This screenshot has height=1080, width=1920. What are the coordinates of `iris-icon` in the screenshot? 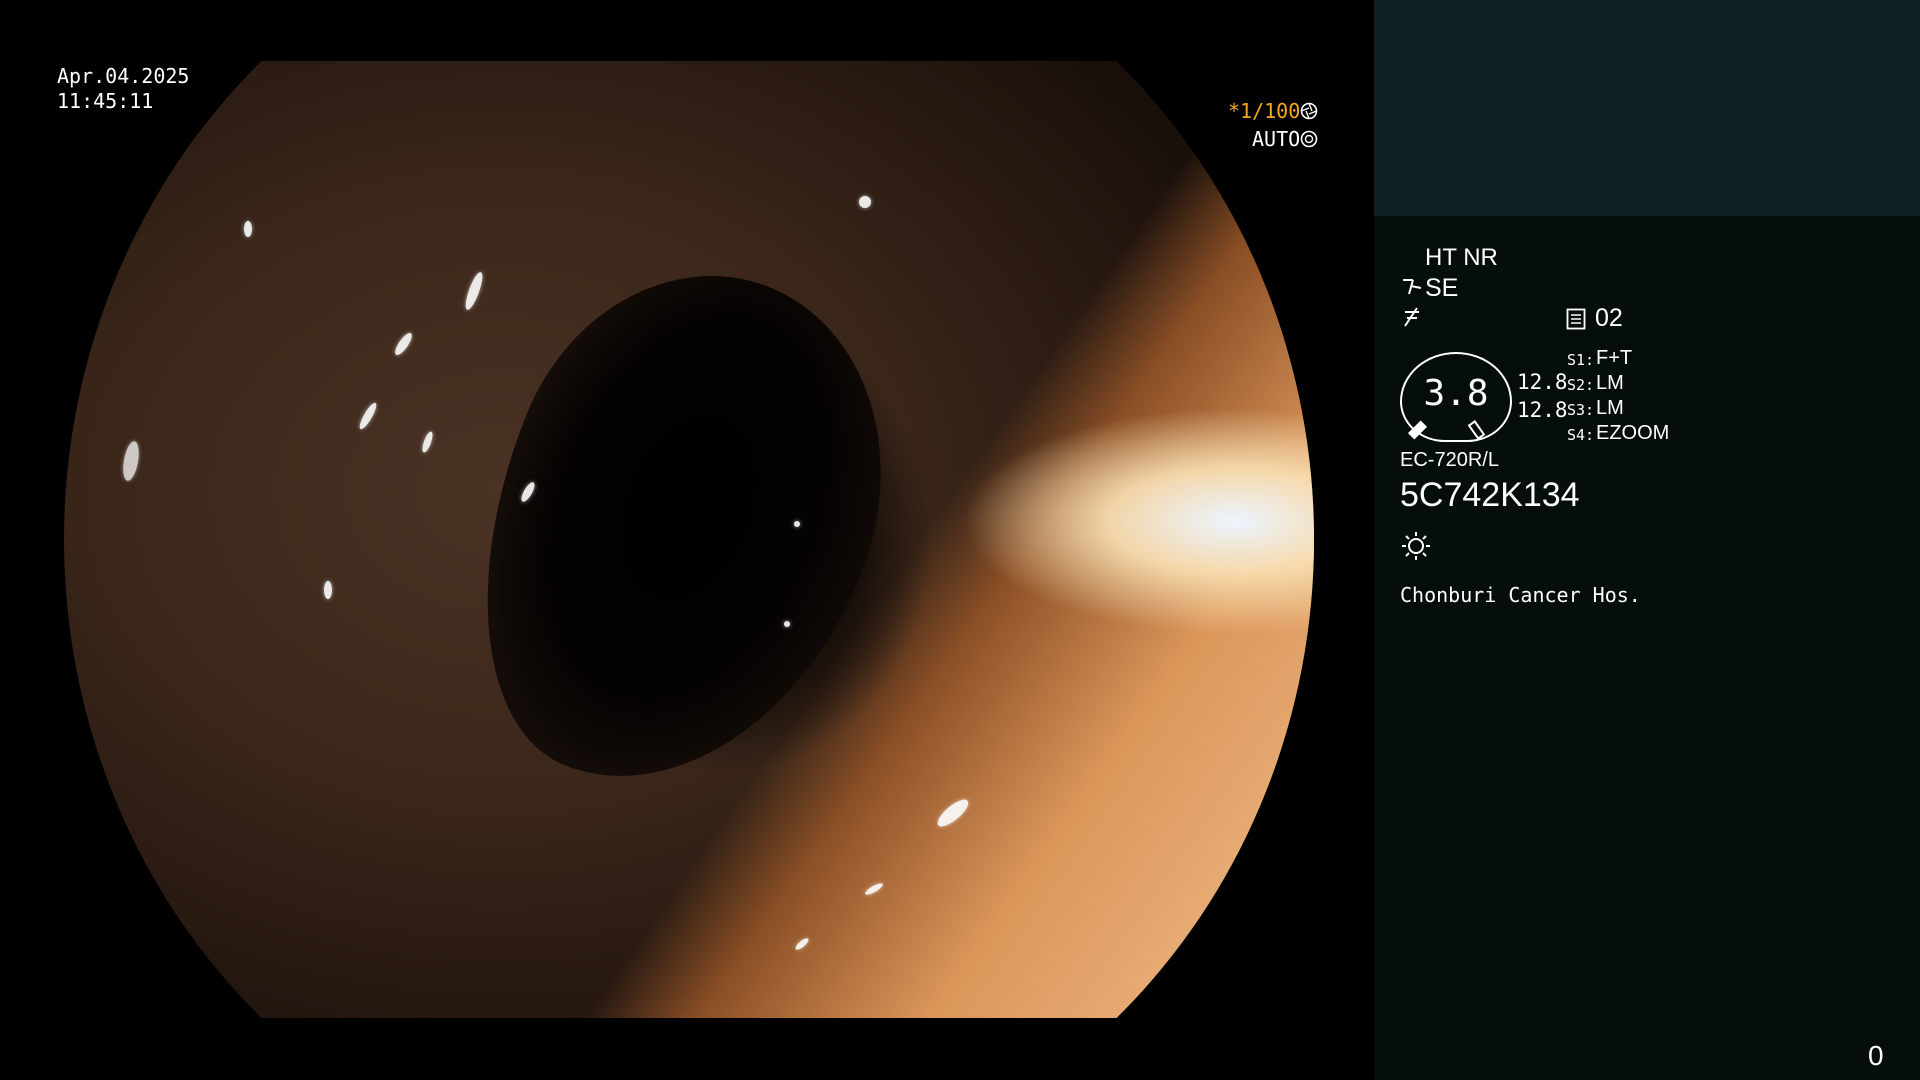 It's located at (1309, 139).